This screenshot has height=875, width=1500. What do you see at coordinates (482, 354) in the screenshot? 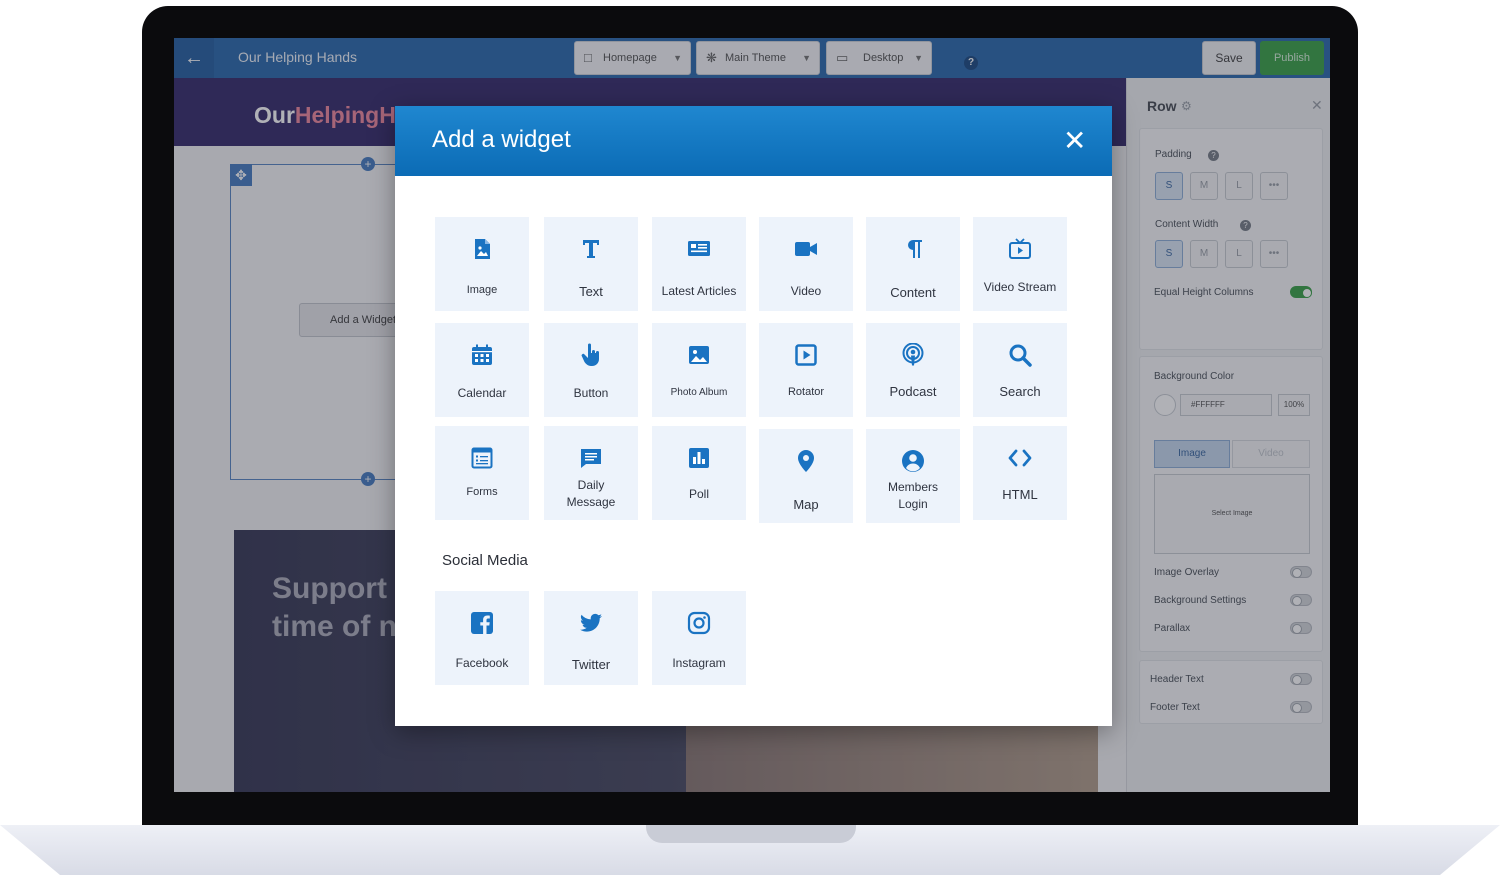
I see `calendar-icon` at bounding box center [482, 354].